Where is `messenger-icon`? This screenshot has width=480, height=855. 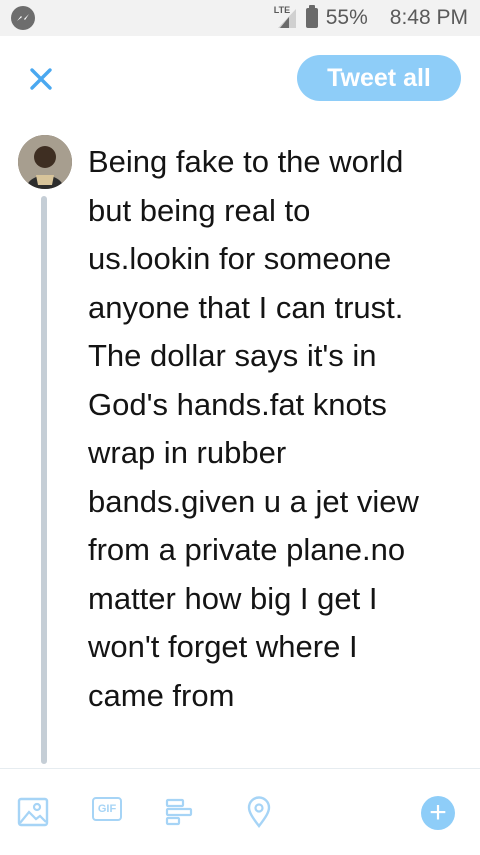 messenger-icon is located at coordinates (23, 18).